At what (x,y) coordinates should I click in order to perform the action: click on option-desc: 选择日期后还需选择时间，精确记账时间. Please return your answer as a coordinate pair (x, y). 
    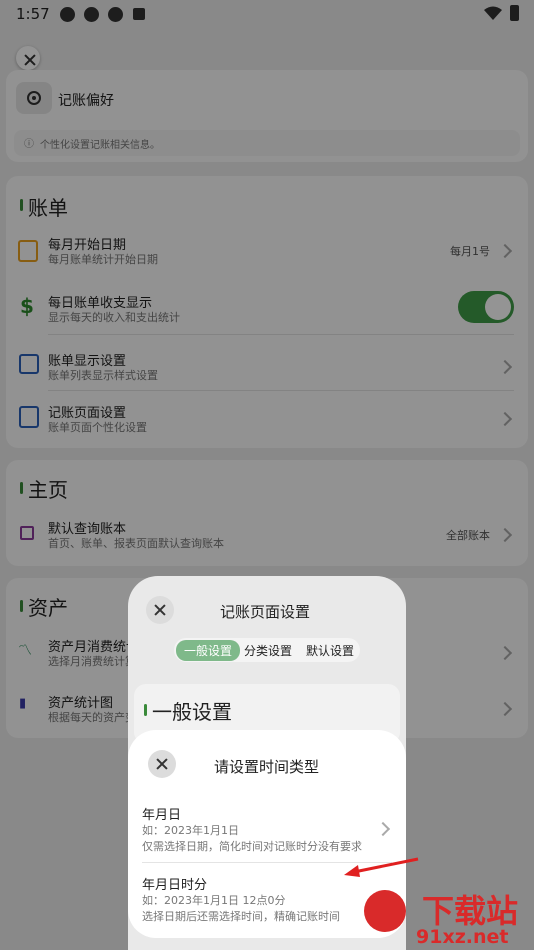
    Looking at the image, I should click on (241, 916).